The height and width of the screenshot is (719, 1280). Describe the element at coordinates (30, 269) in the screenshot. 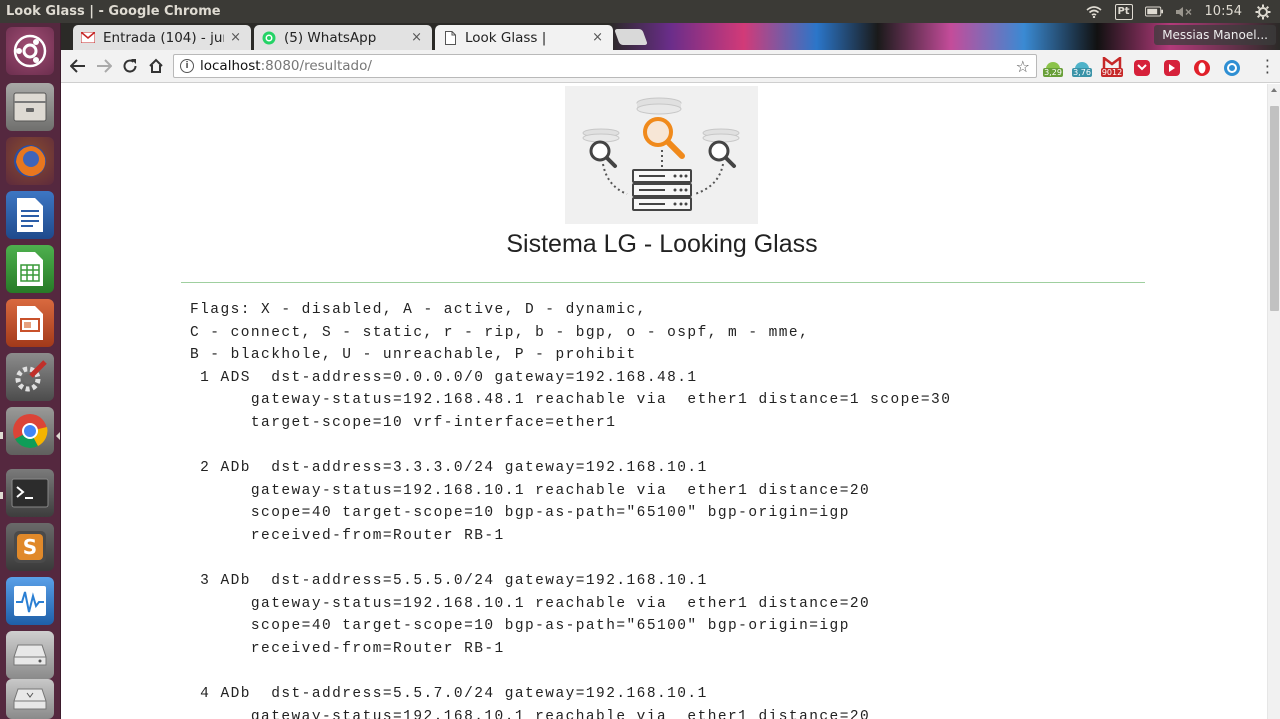

I see `libreoffice-calc-icon` at that location.